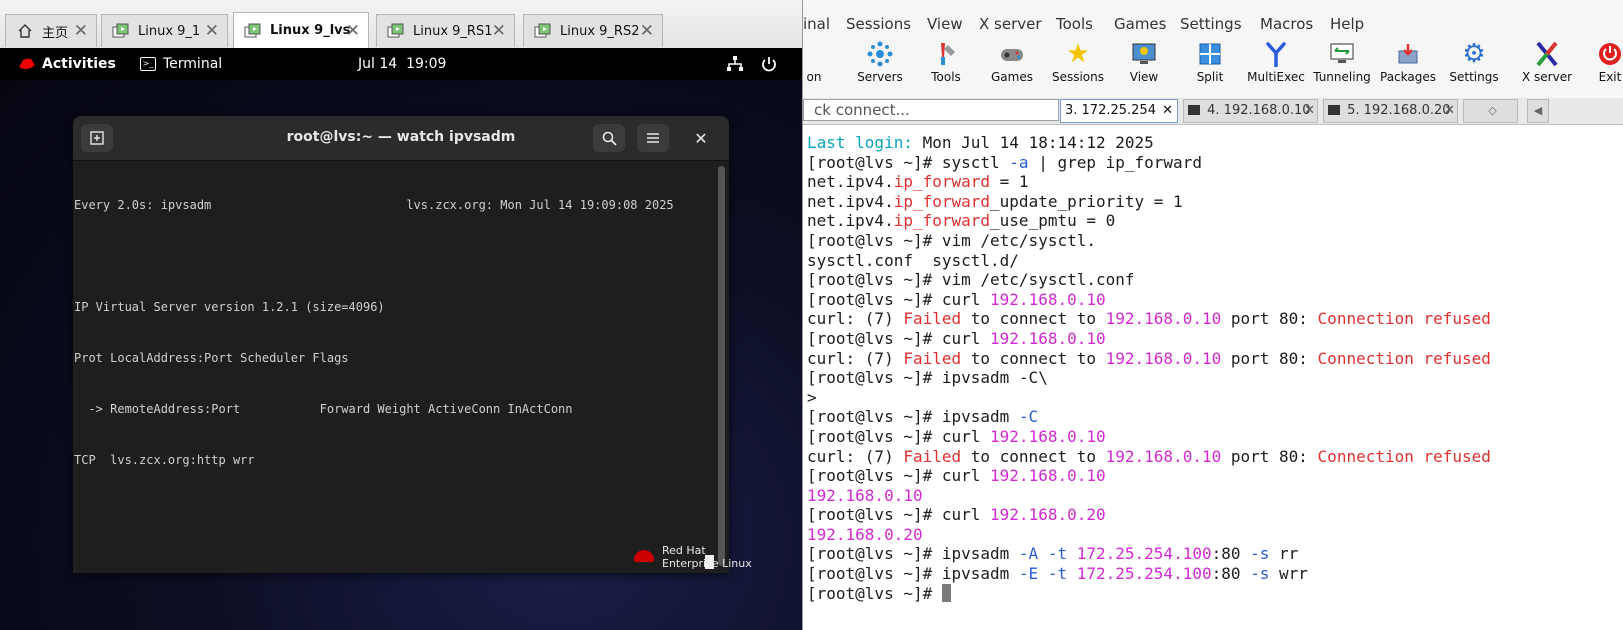 This screenshot has width=1623, height=630. I want to click on terminal-label: Terminal, so click(193, 64).